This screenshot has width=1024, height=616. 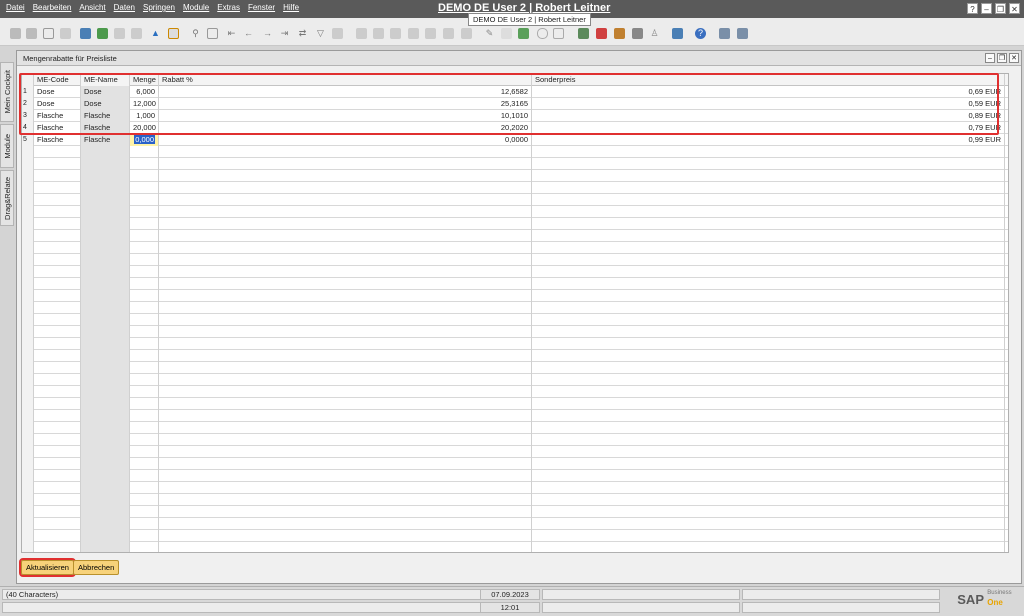 What do you see at coordinates (144, 140) in the screenshot?
I see `menge-cell: 0,000` at bounding box center [144, 140].